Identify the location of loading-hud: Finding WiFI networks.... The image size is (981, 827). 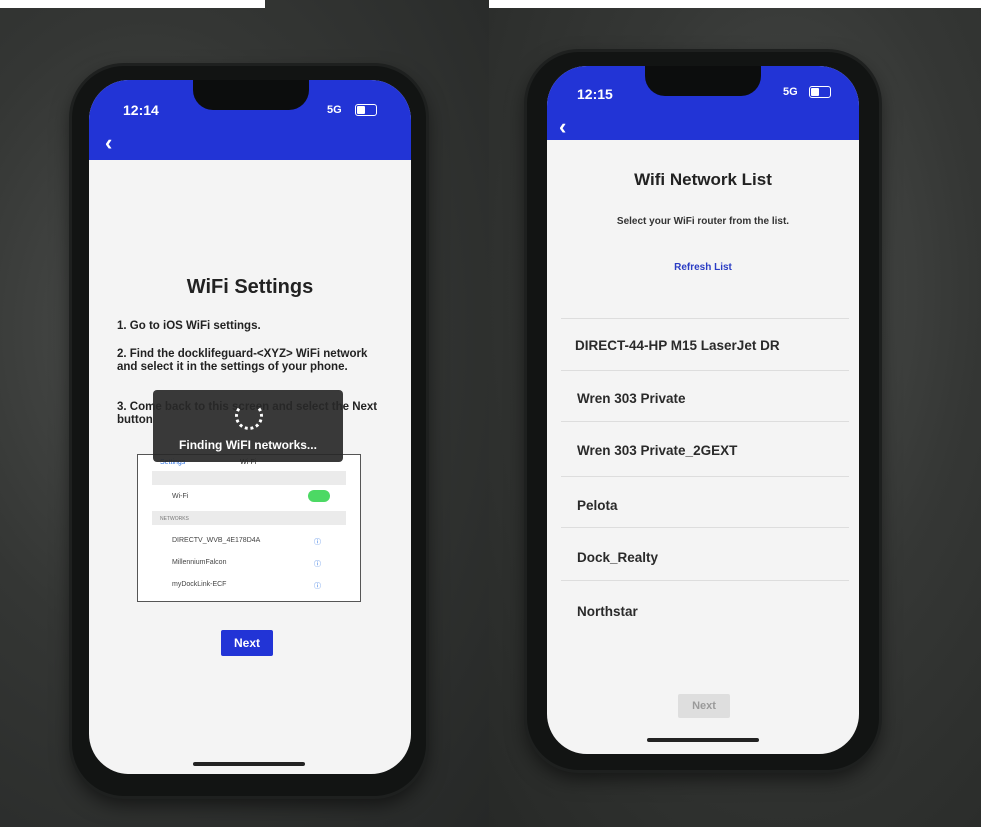
(248, 426).